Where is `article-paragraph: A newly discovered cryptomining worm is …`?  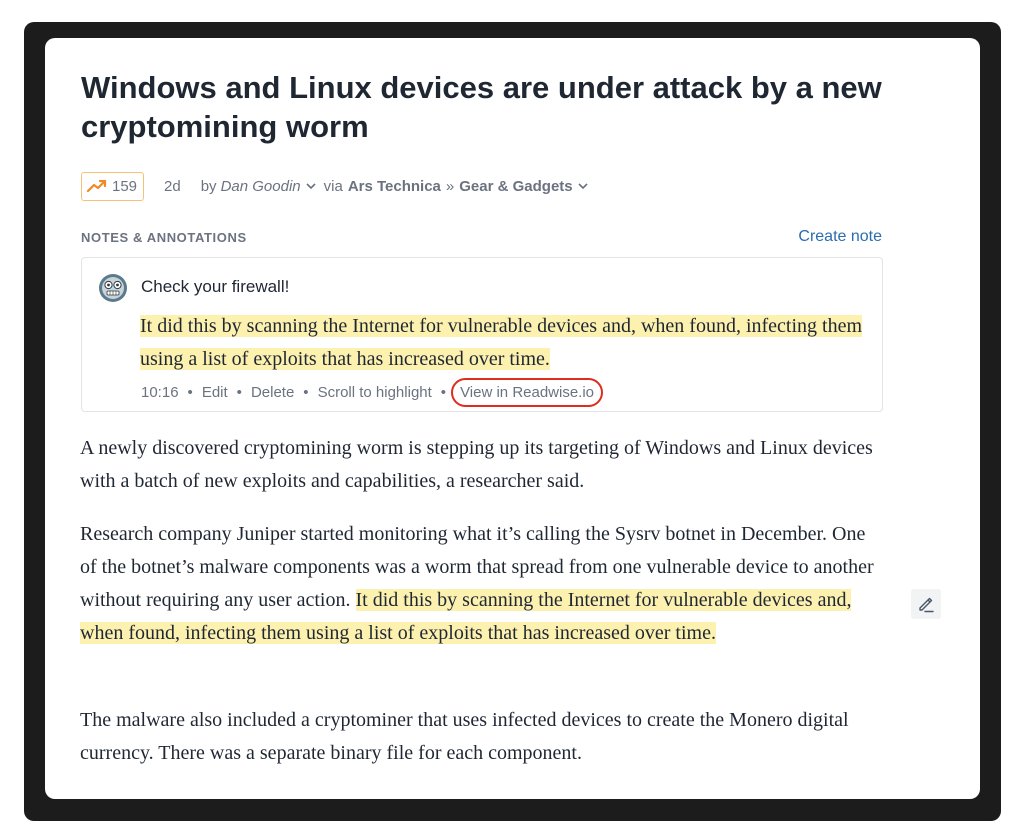 article-paragraph: A newly discovered cryptomining worm is … is located at coordinates (476, 464).